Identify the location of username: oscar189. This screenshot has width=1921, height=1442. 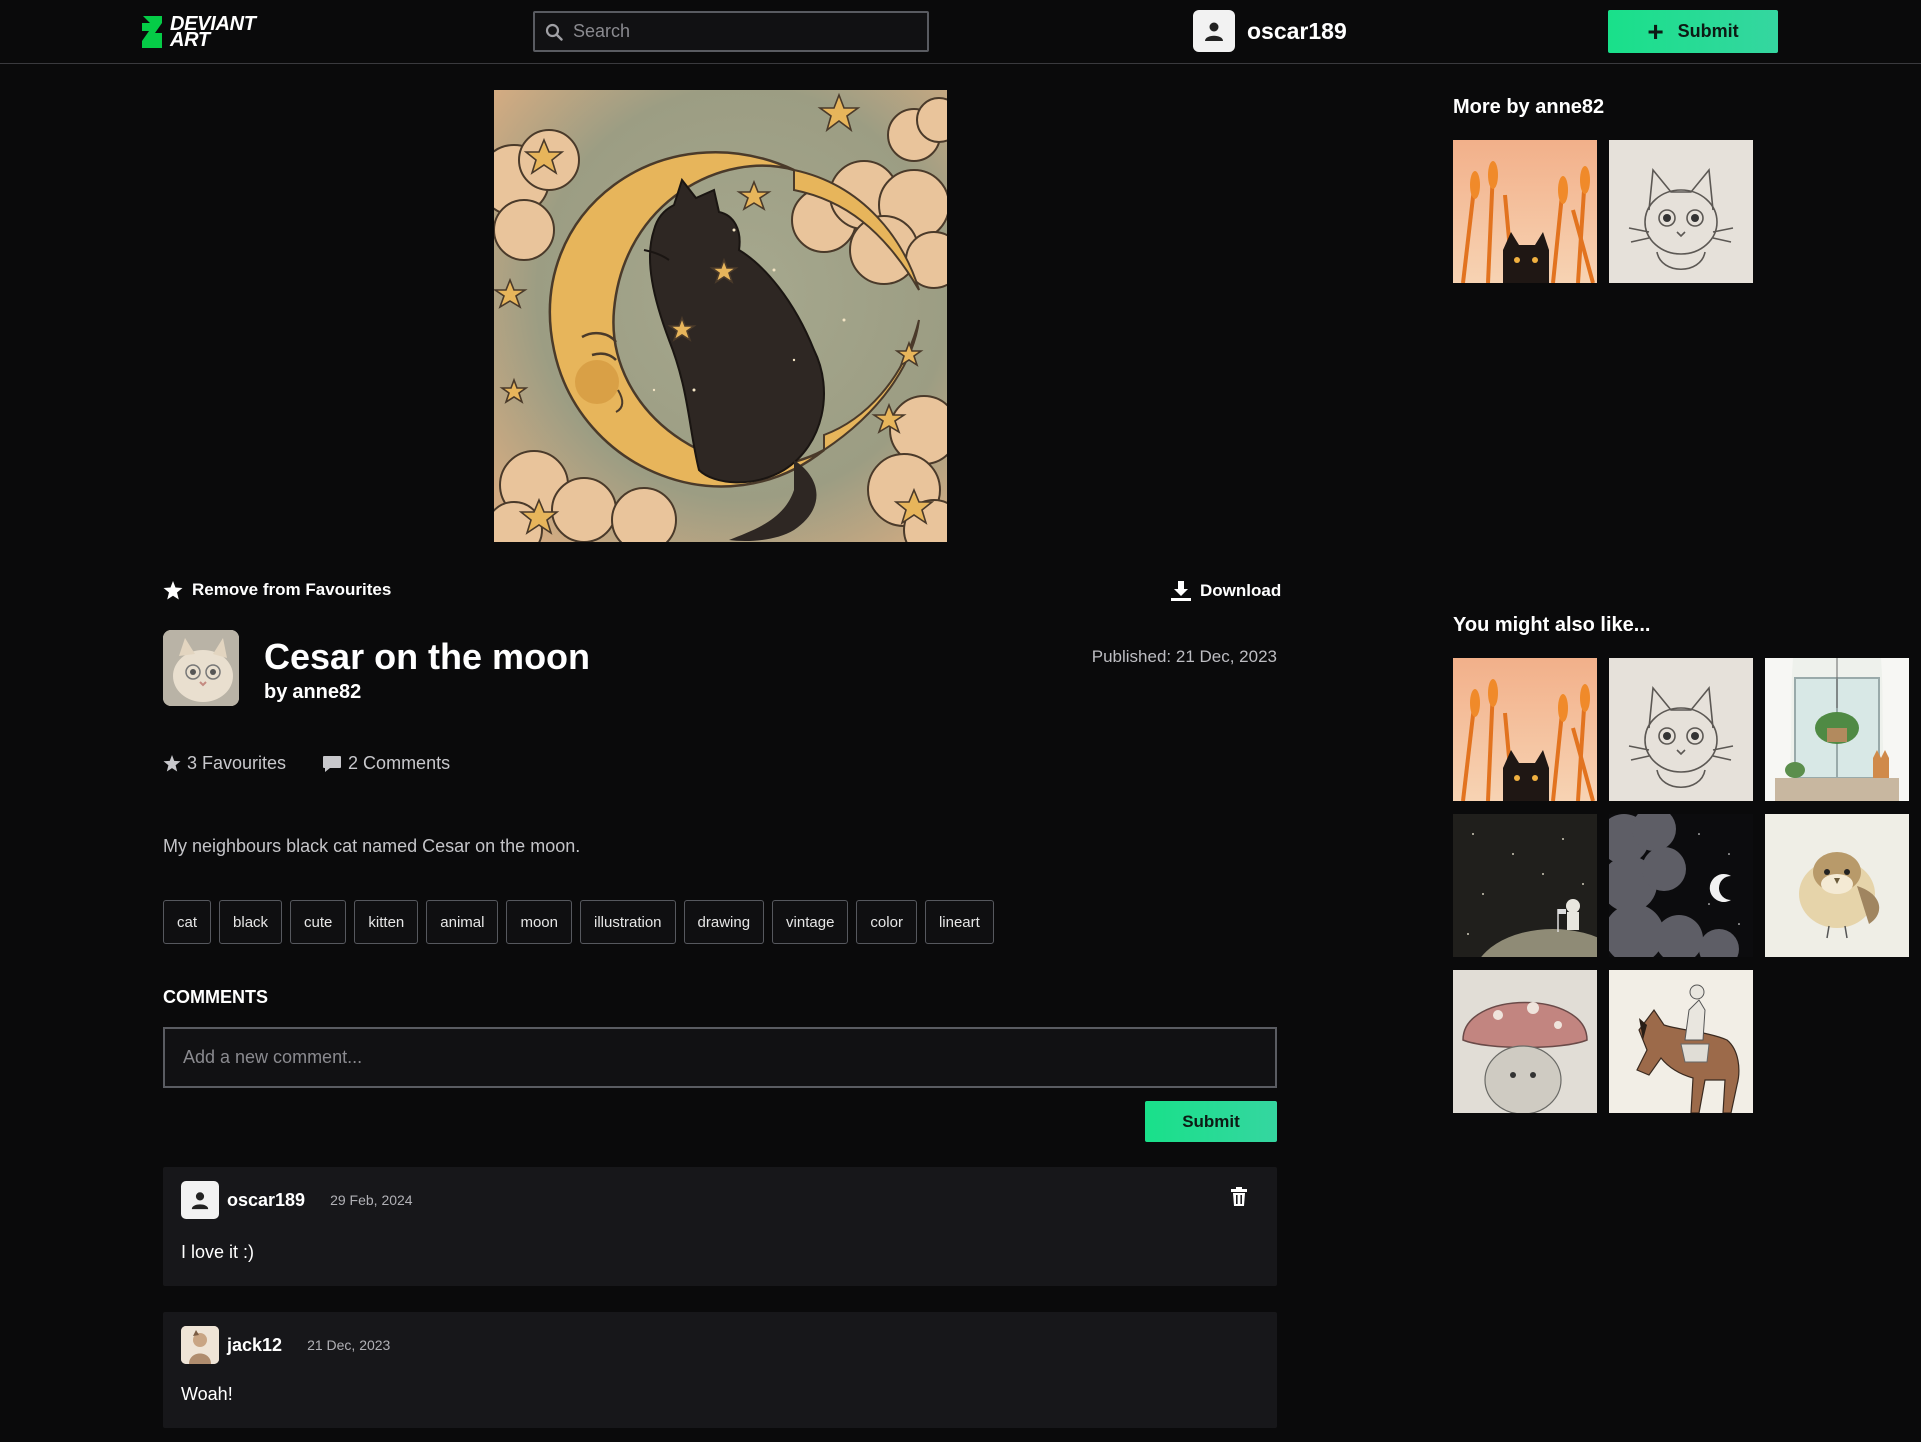
(1297, 30).